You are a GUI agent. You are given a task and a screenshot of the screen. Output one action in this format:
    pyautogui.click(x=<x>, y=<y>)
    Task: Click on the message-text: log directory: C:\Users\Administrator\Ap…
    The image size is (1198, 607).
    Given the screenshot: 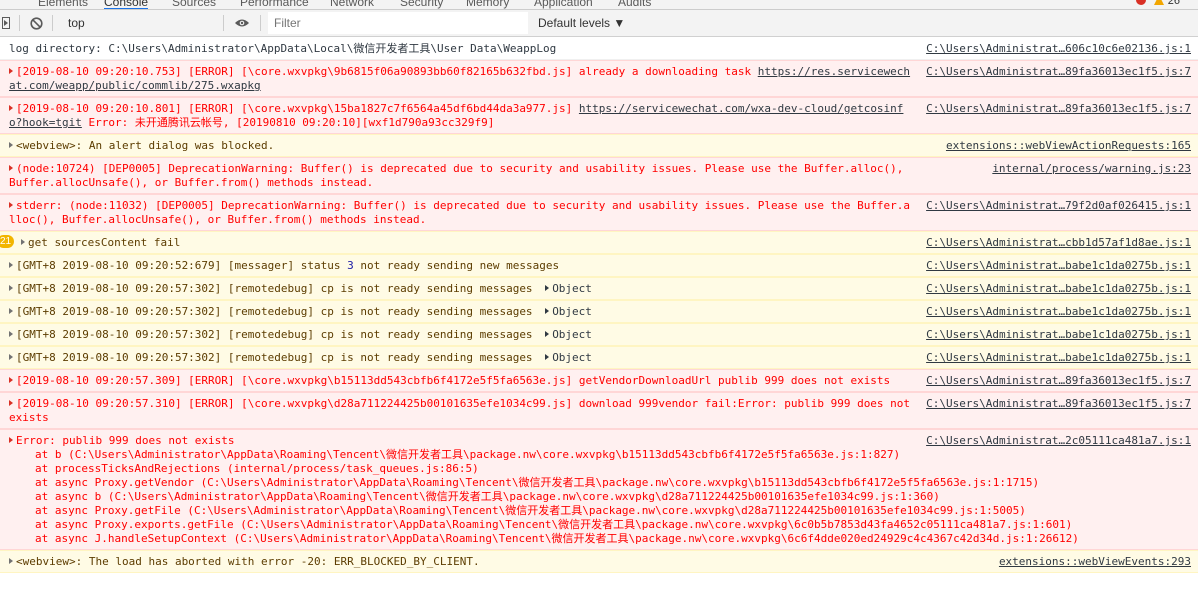 What is the action you would take?
    pyautogui.click(x=283, y=48)
    